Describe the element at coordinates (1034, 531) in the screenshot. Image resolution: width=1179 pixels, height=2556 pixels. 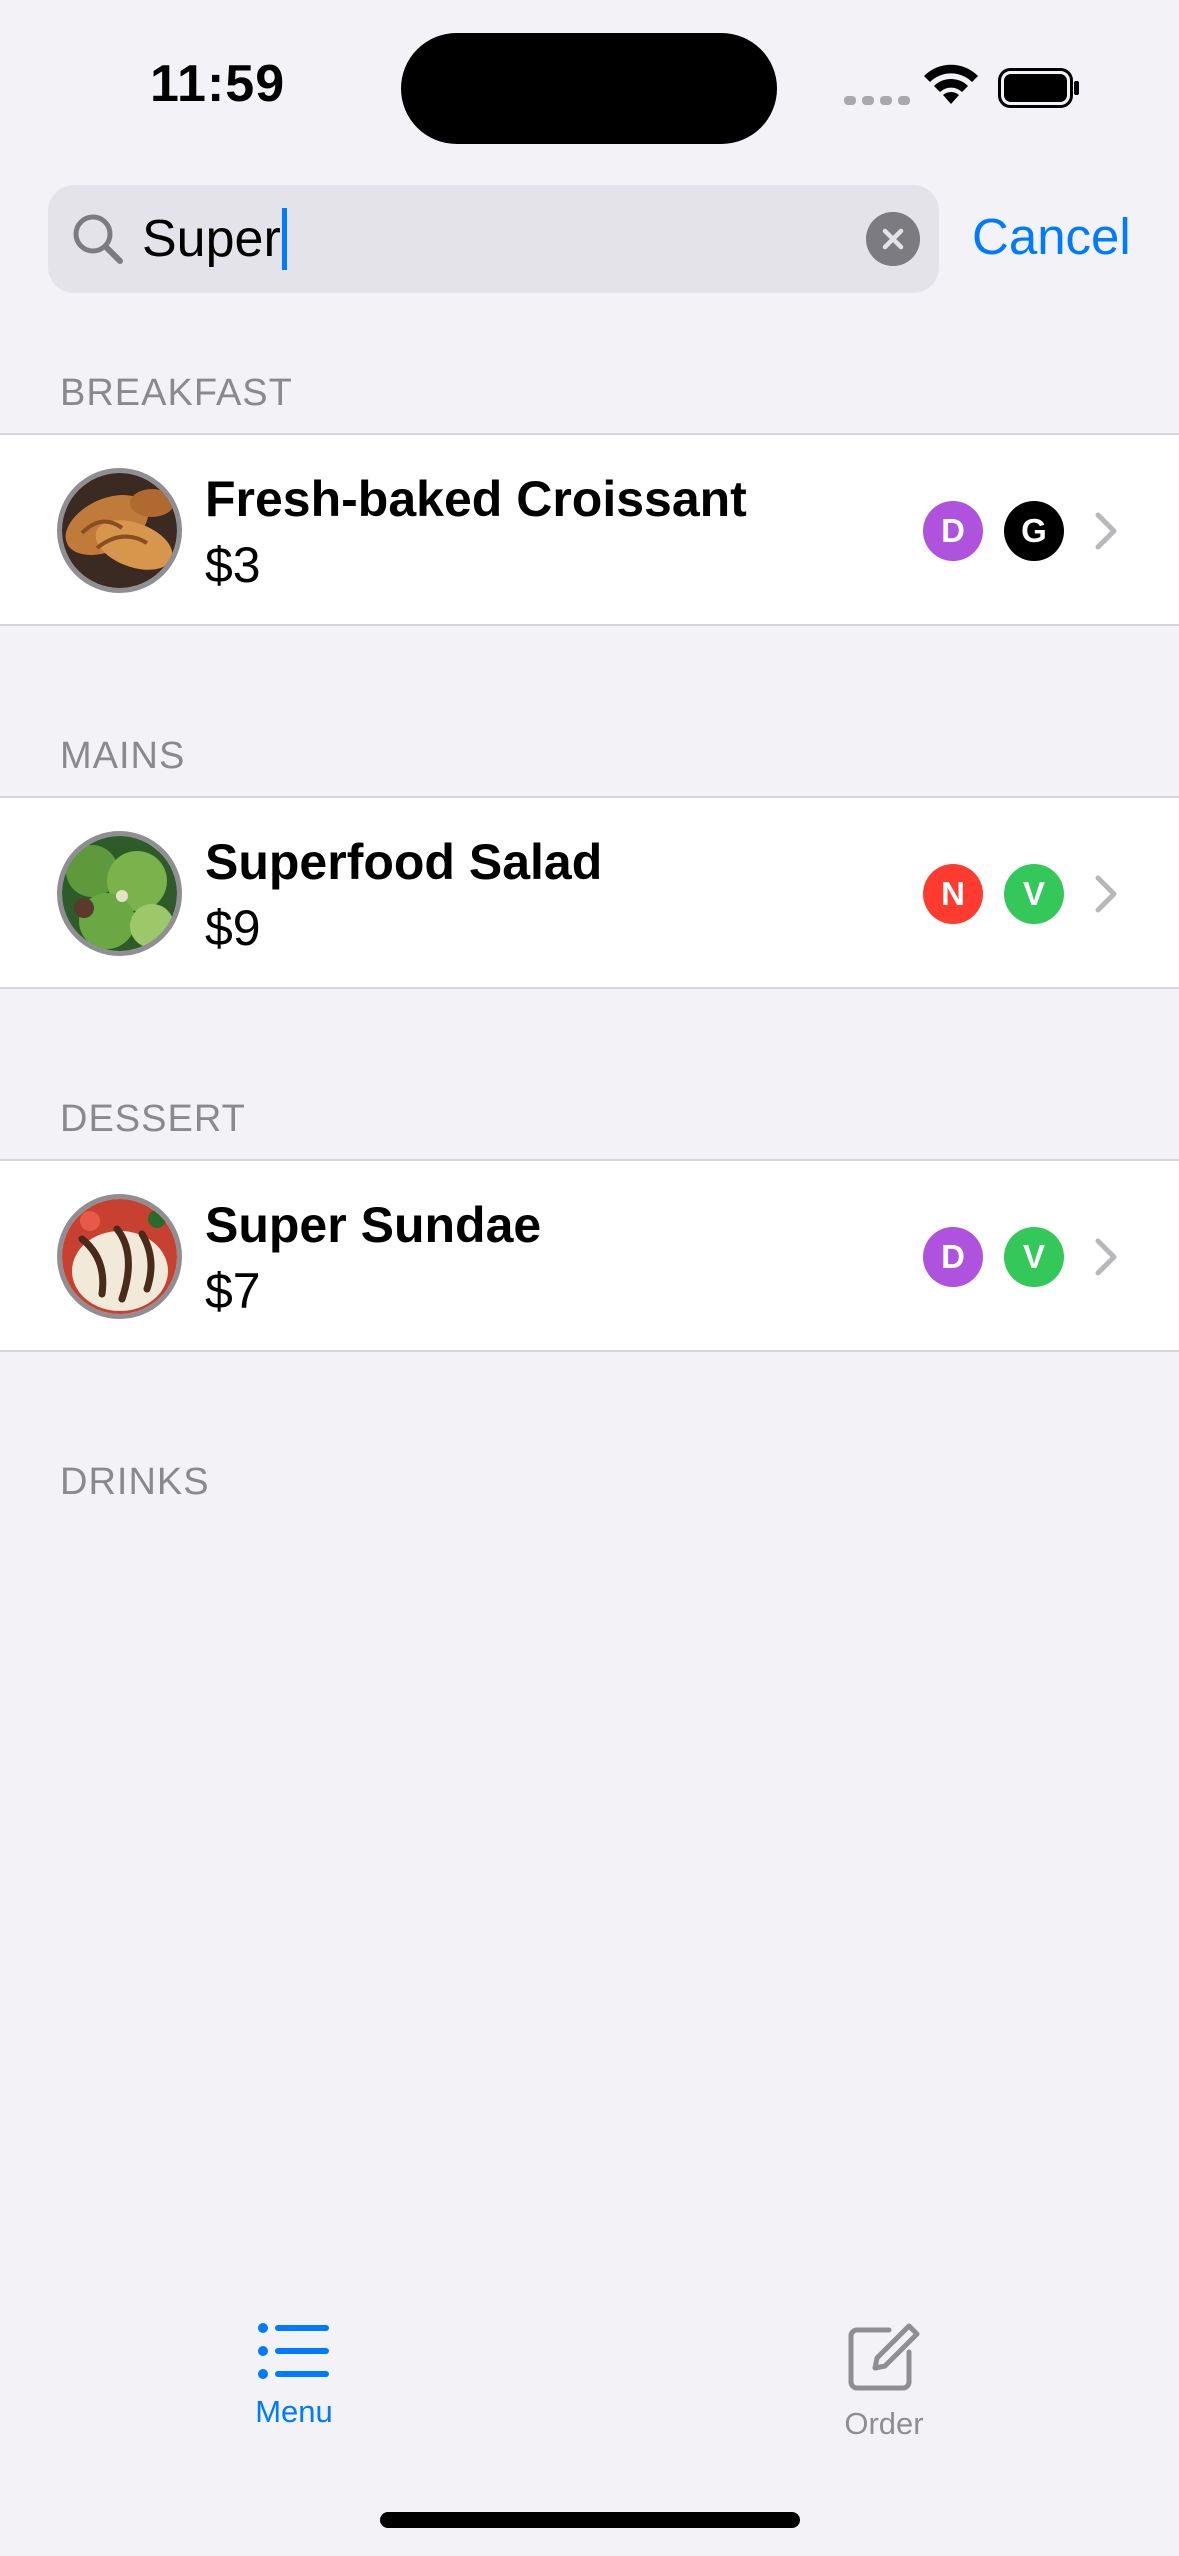
I see `gluten-badge: G` at that location.